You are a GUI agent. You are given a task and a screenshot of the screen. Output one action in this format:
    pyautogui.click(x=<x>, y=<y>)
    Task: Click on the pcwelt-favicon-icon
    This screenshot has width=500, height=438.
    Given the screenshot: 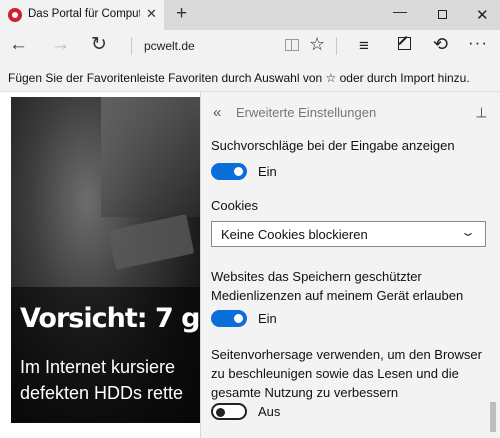 What is the action you would take?
    pyautogui.click(x=15, y=15)
    